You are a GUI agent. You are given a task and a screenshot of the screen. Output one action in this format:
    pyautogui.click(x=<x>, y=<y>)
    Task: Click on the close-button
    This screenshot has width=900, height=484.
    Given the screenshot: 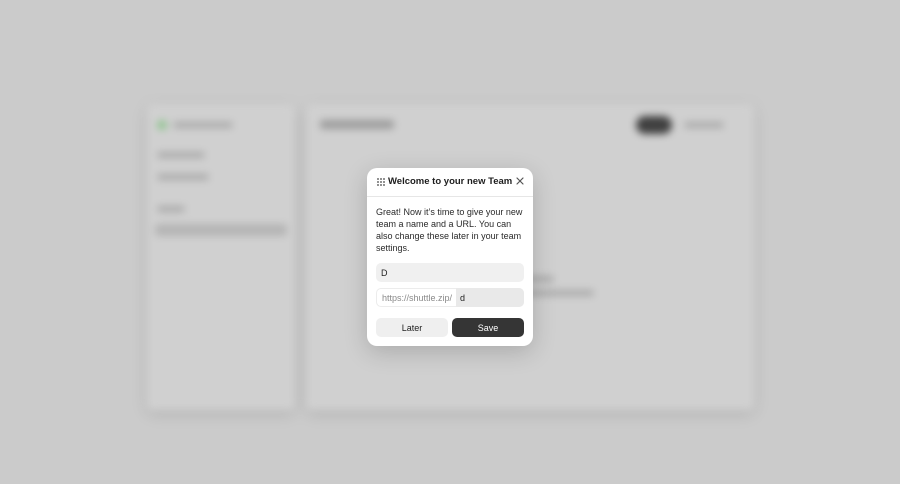 What is the action you would take?
    pyautogui.click(x=520, y=181)
    